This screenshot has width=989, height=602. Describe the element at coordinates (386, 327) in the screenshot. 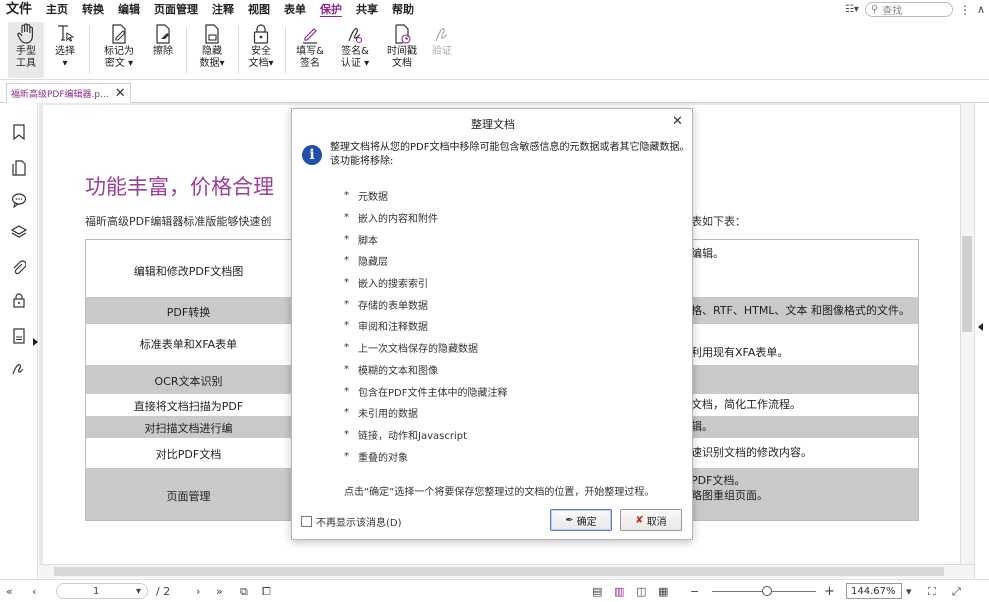

I see `list-item: * 审阅和注释数据` at that location.